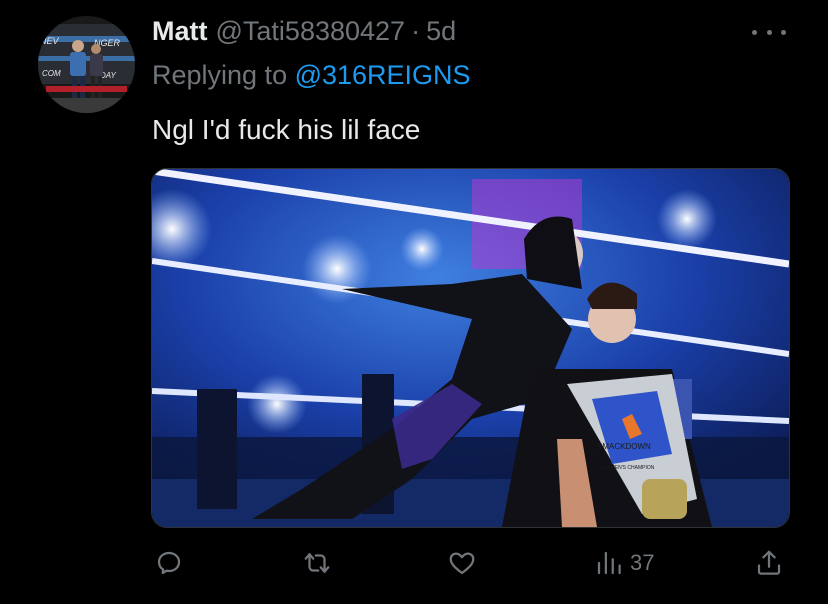 The width and height of the screenshot is (828, 604). Describe the element at coordinates (414, 563) in the screenshot. I see `tweet-actions: 37` at that location.